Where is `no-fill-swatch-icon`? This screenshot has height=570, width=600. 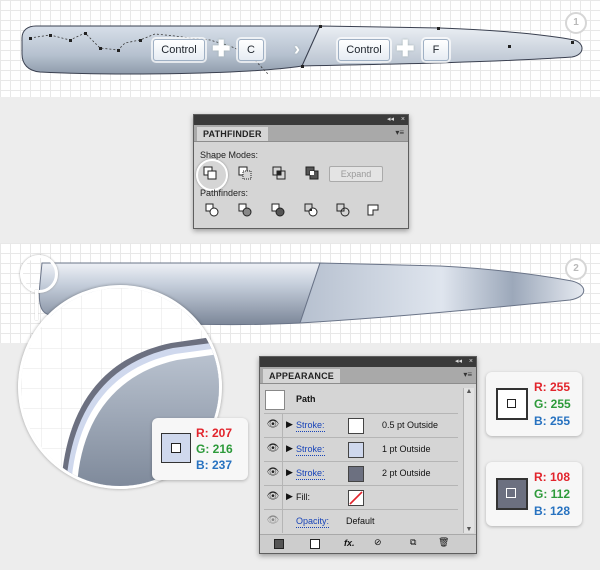
no-fill-swatch-icon is located at coordinates (356, 498).